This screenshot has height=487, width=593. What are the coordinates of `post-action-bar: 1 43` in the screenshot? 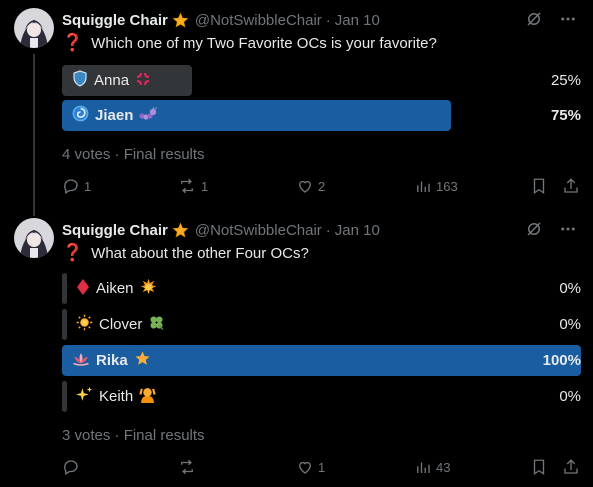 It's located at (321, 467).